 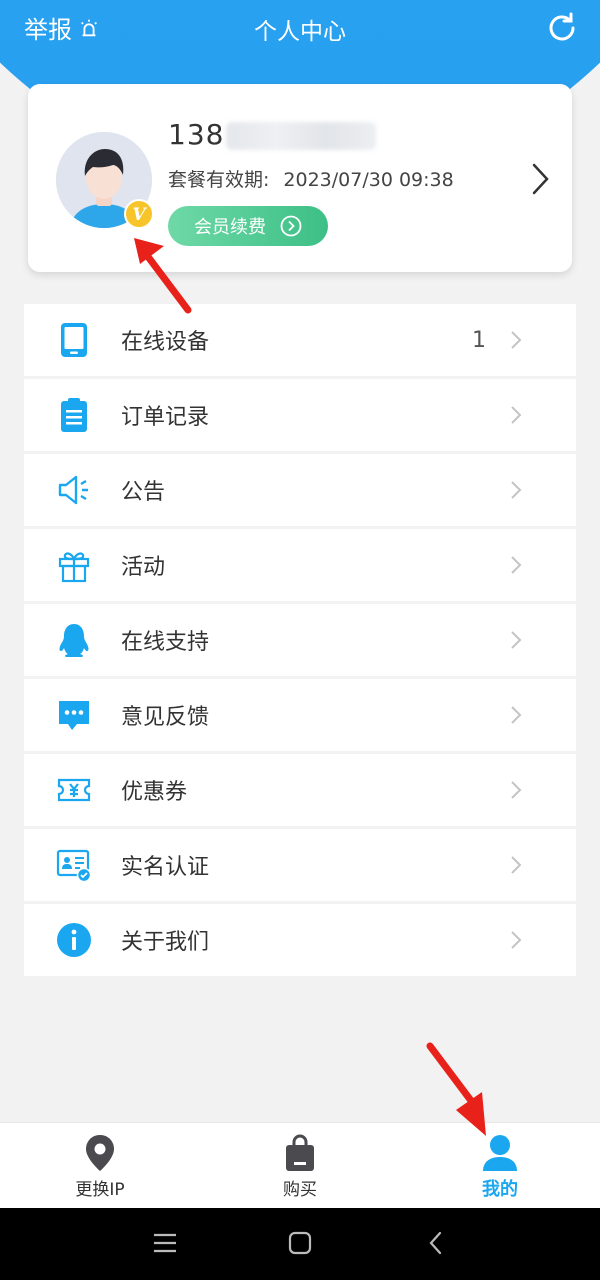 I want to click on menu-item-online-support: 在线支持, so click(x=300, y=641).